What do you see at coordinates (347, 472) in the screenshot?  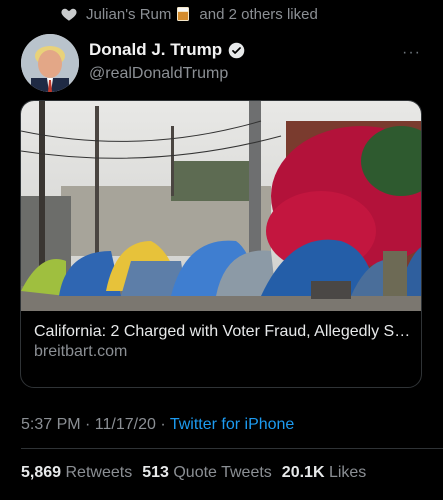 I see `likes-label: Likes` at bounding box center [347, 472].